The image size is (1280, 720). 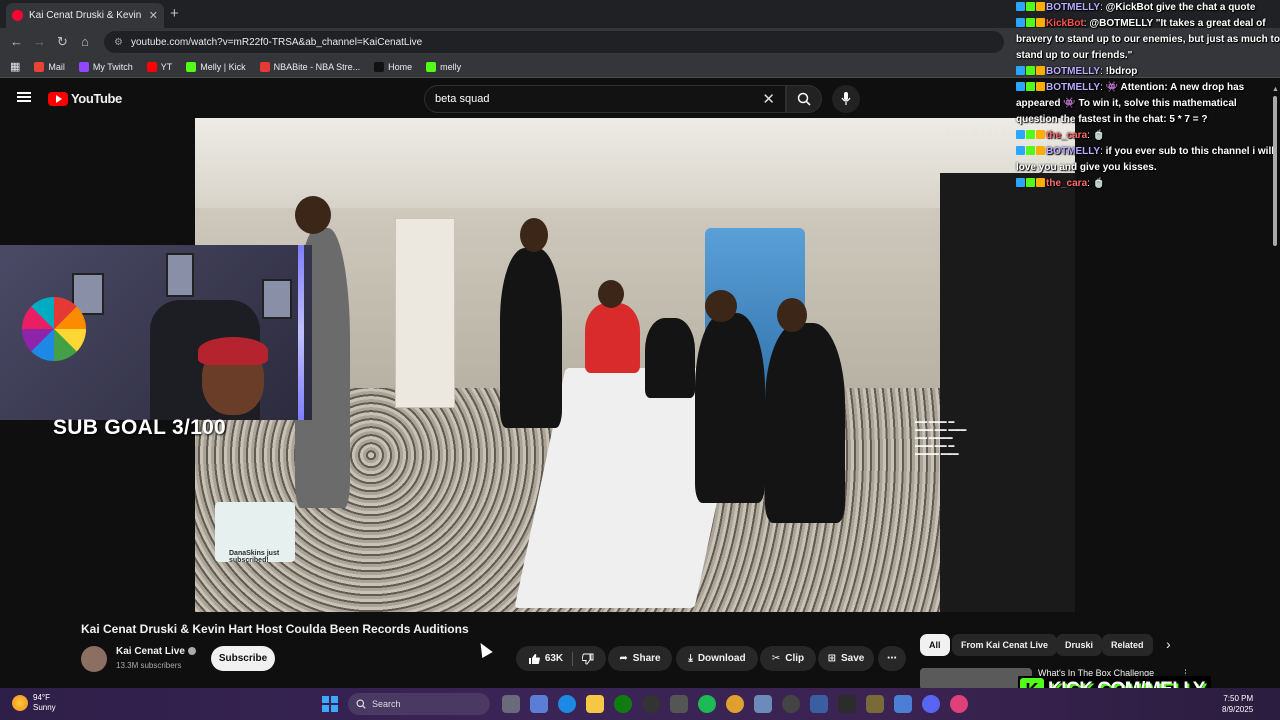 What do you see at coordinates (216, 66) in the screenshot?
I see `bookmark-item: Melly | Kick` at bounding box center [216, 66].